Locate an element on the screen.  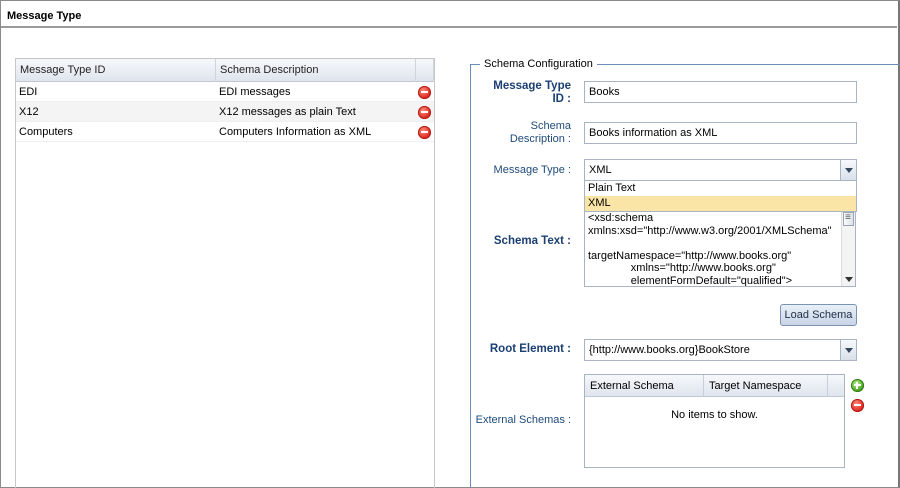
title-bar: Message Type is located at coordinates (449, 14).